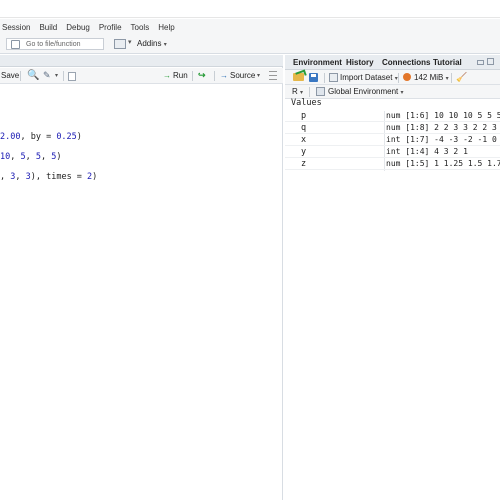 This screenshot has height=500, width=500. I want to click on run-button: → Run, so click(175, 75).